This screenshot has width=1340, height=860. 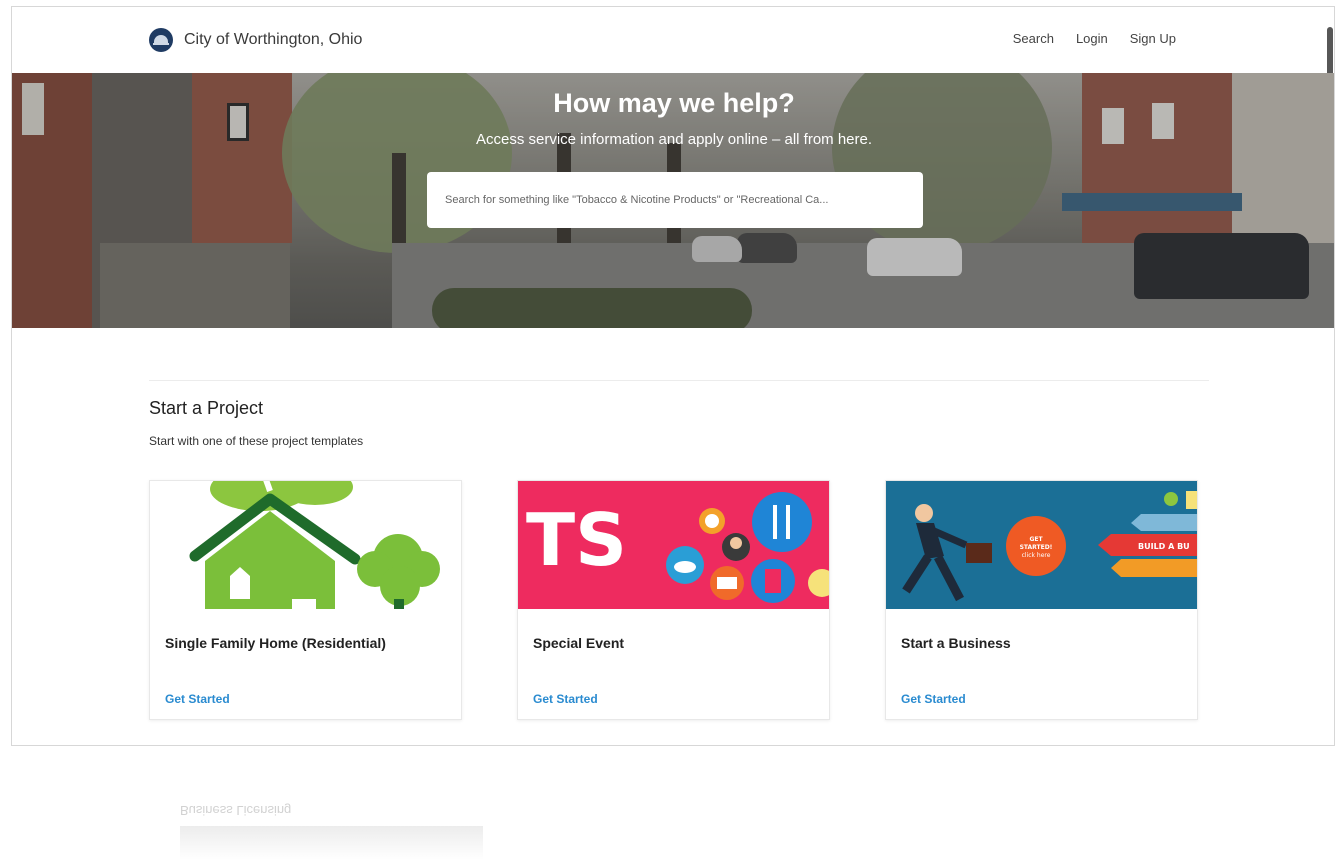 What do you see at coordinates (305, 545) in the screenshot?
I see `house-tree-illustration` at bounding box center [305, 545].